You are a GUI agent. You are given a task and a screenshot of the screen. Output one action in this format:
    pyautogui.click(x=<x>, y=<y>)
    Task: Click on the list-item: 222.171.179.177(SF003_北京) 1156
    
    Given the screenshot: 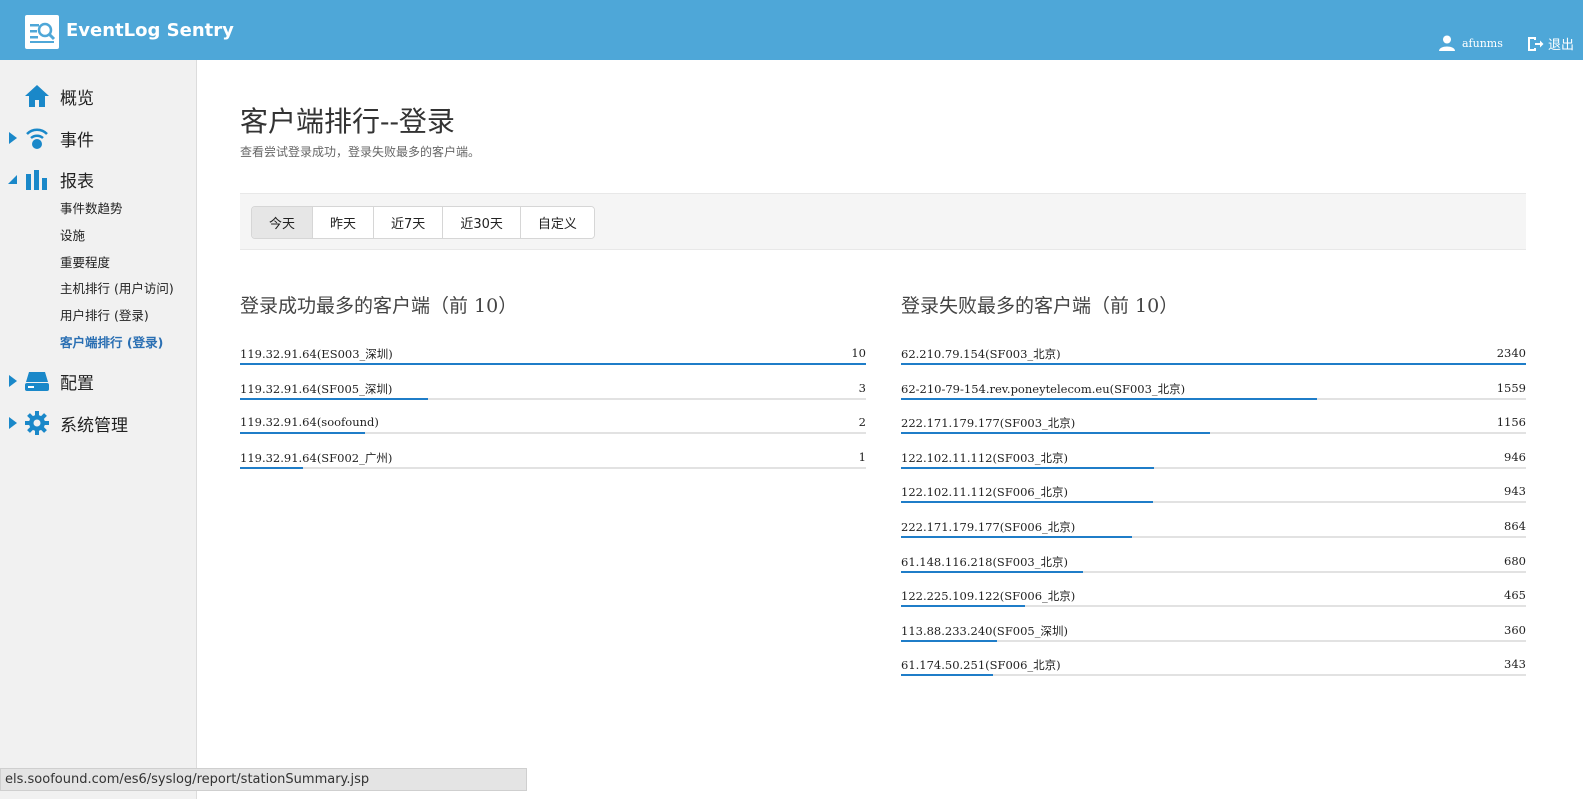 What is the action you would take?
    pyautogui.click(x=1213, y=426)
    